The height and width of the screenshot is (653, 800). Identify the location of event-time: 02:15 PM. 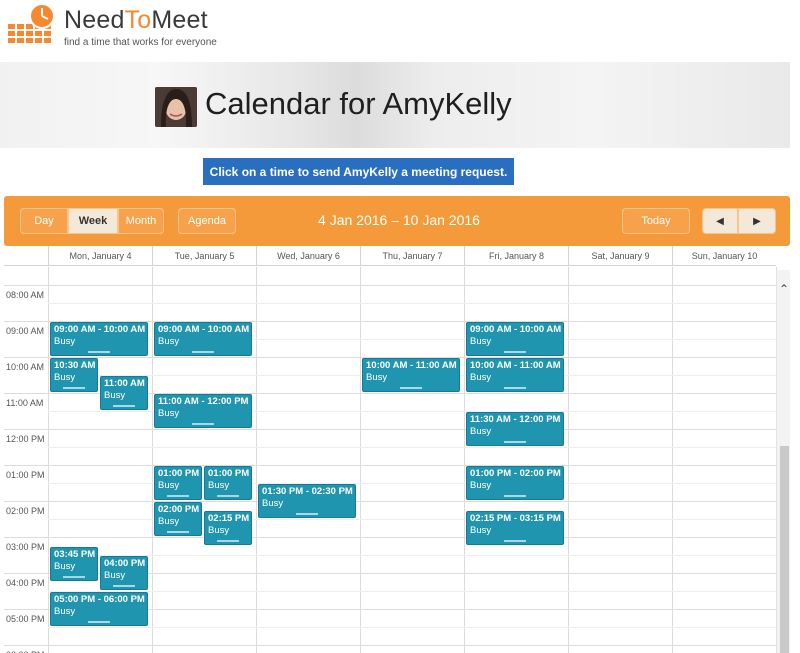
(229, 518).